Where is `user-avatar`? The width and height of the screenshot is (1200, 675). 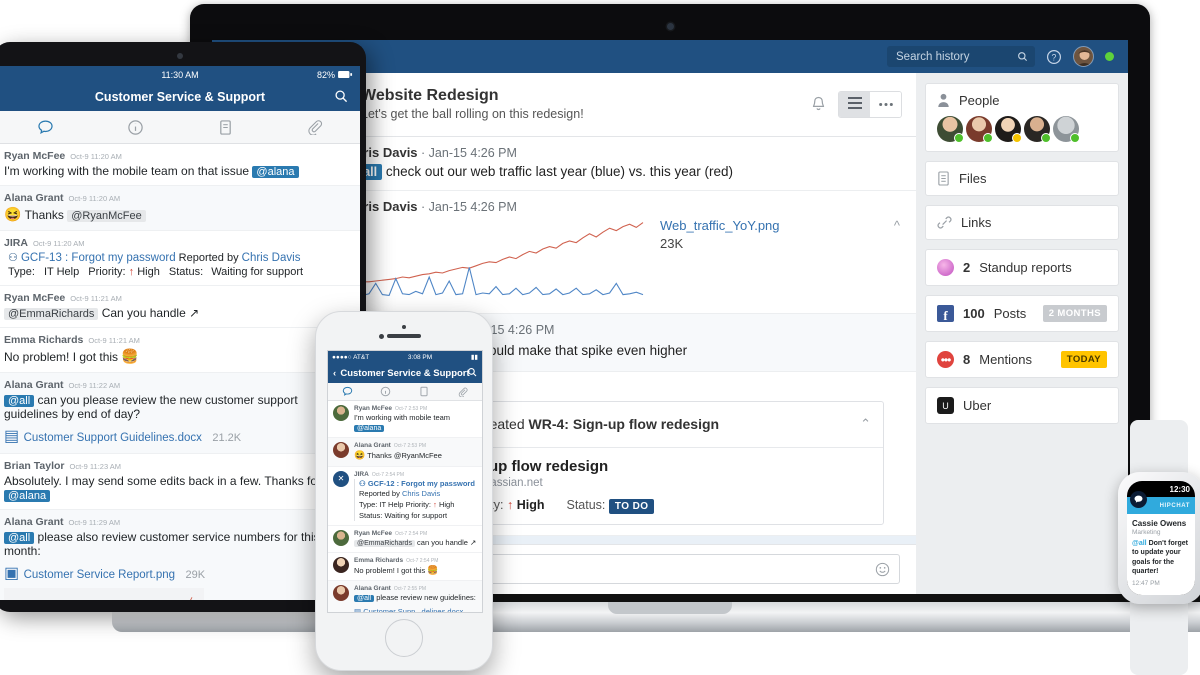
user-avatar is located at coordinates (1083, 56).